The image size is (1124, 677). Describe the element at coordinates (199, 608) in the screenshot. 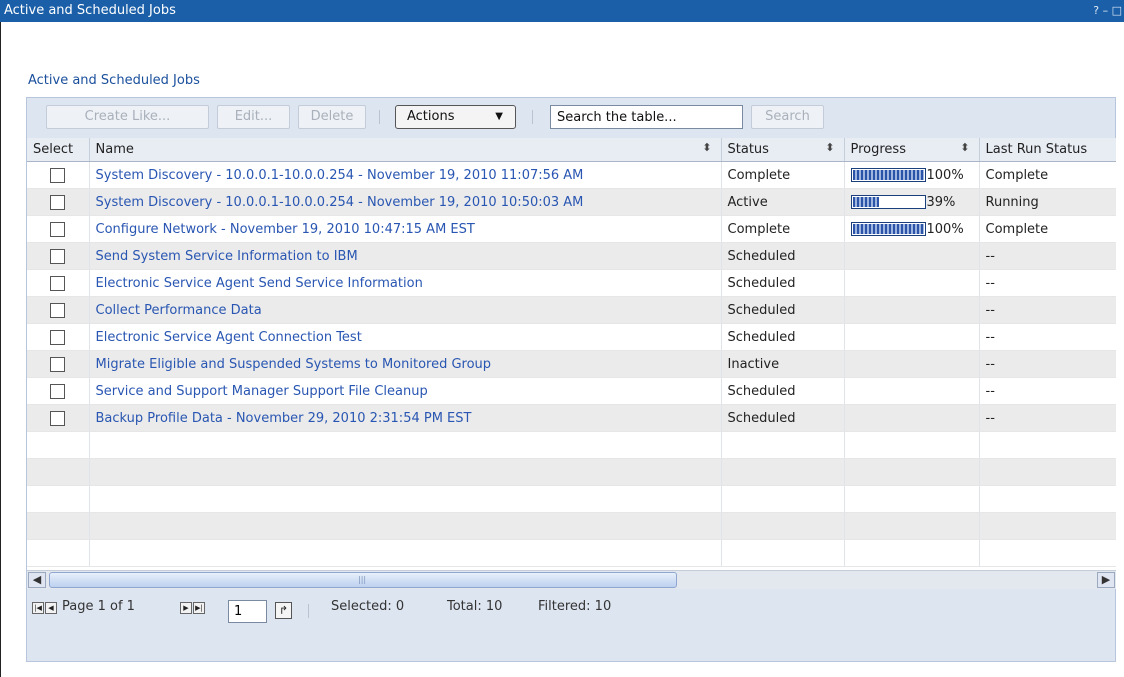

I see `last-page-icon: ▶|` at that location.